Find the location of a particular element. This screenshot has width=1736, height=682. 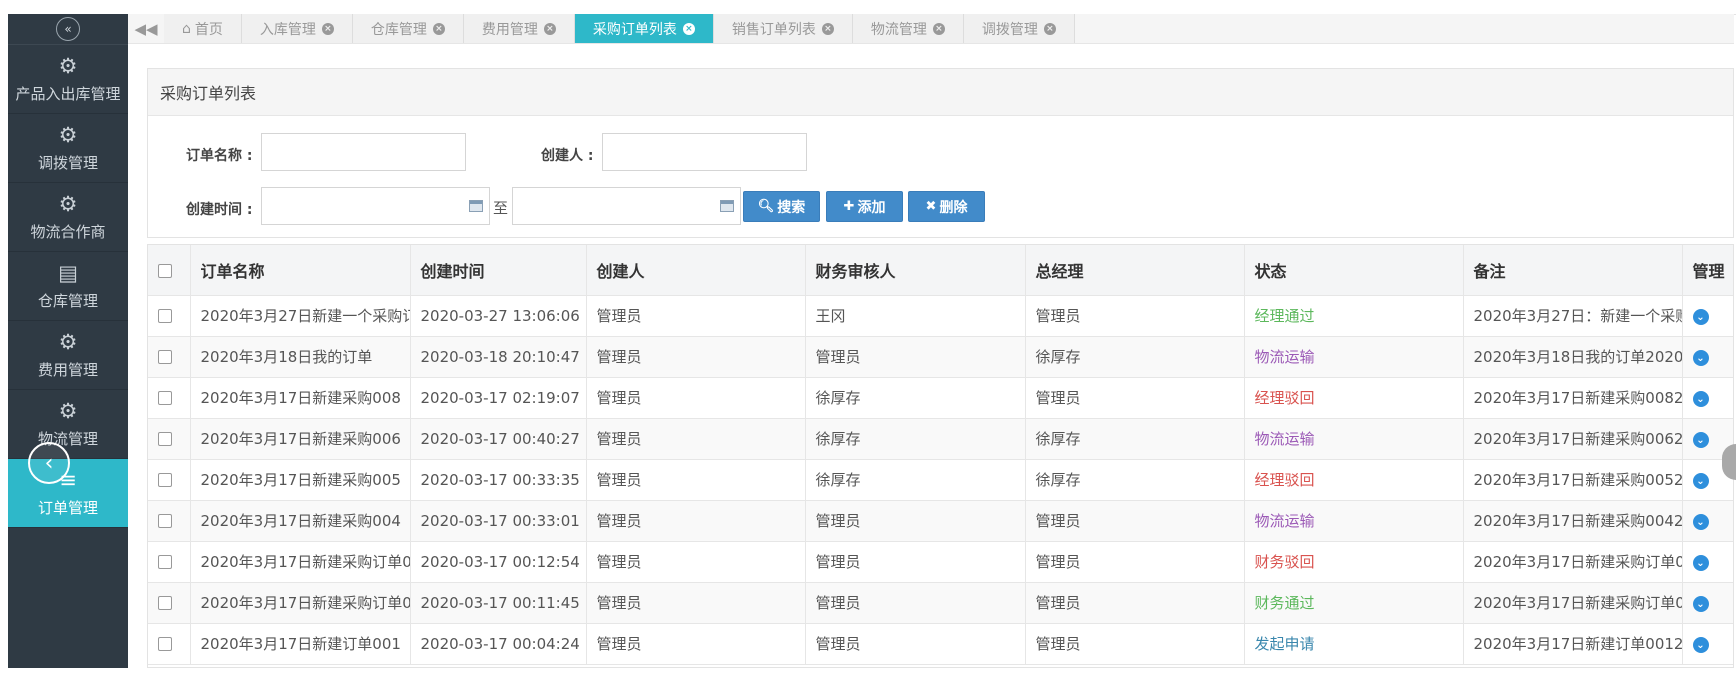

search-button: 🔍︎ 搜索 is located at coordinates (781, 206).